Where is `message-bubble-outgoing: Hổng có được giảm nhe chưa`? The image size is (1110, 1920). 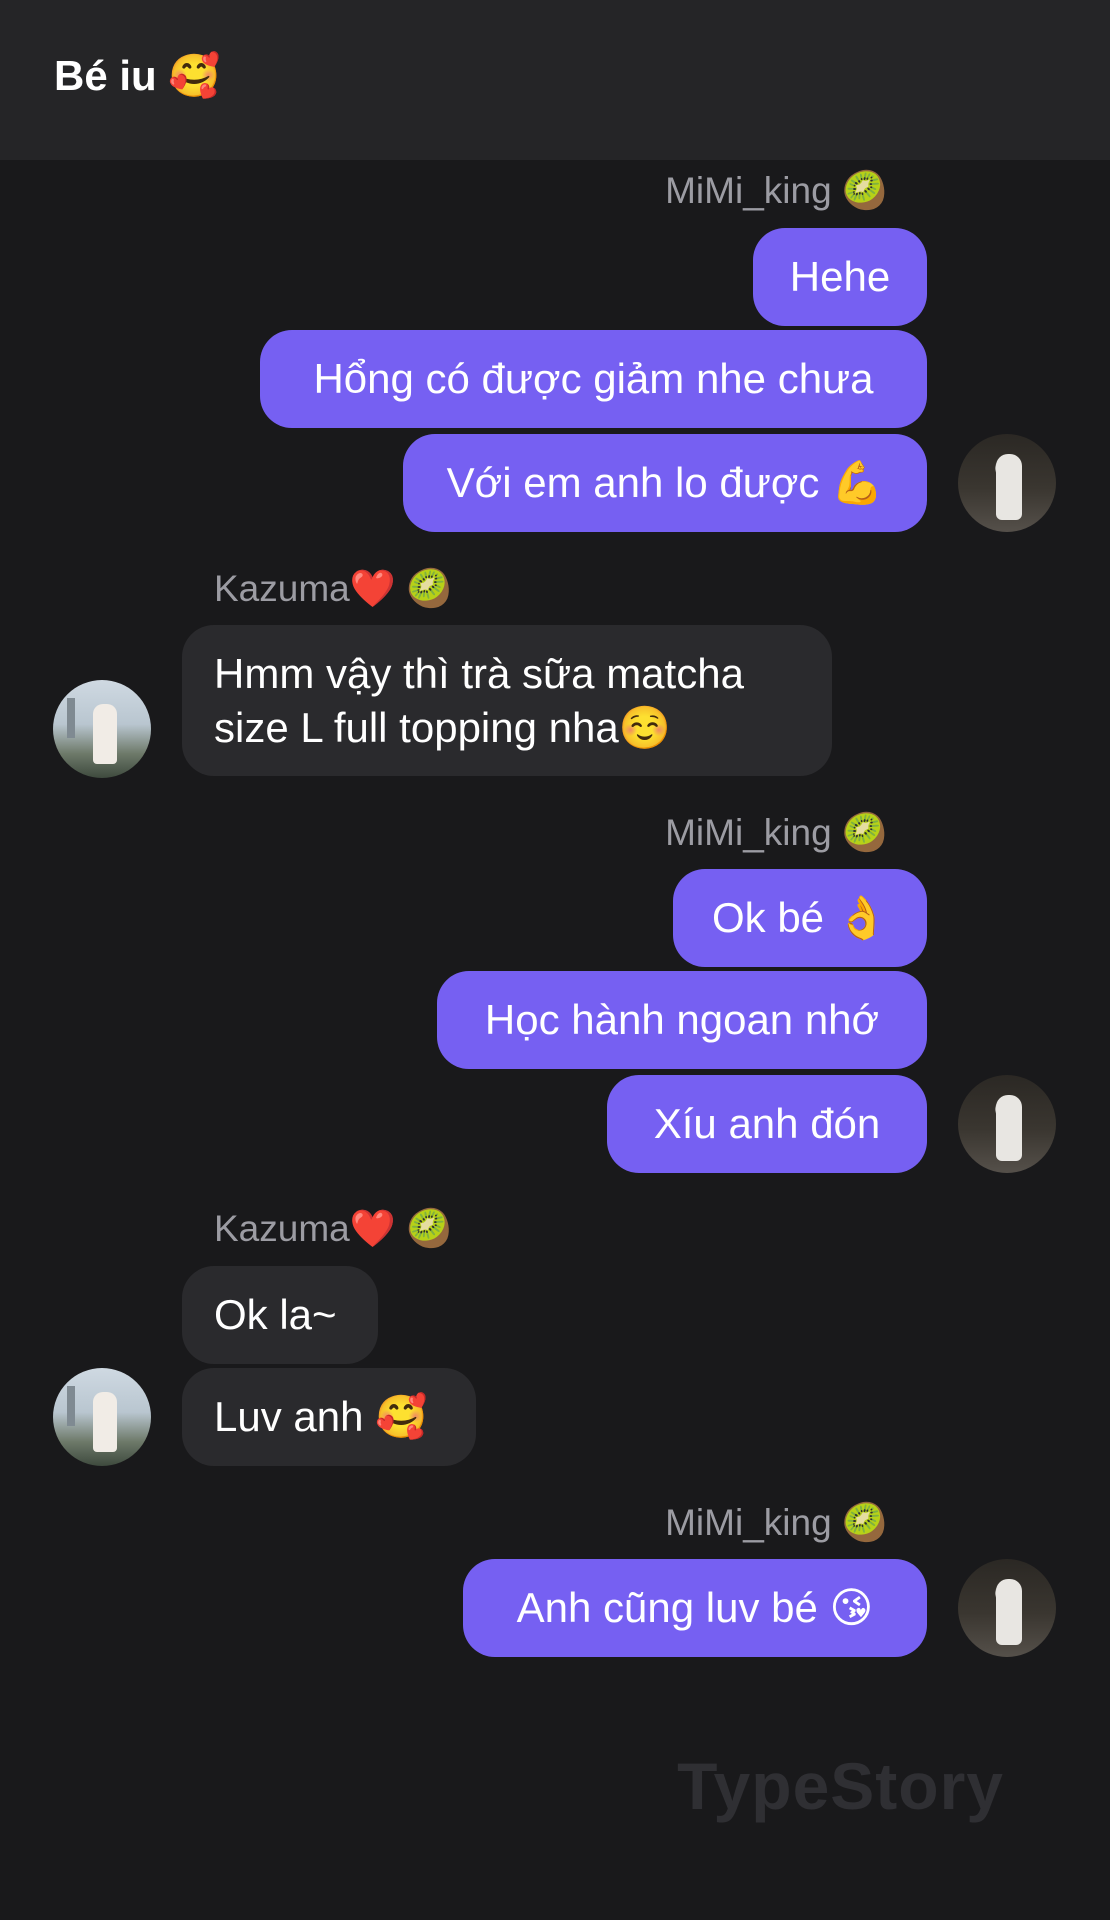 message-bubble-outgoing: Hổng có được giảm nhe chưa is located at coordinates (593, 379).